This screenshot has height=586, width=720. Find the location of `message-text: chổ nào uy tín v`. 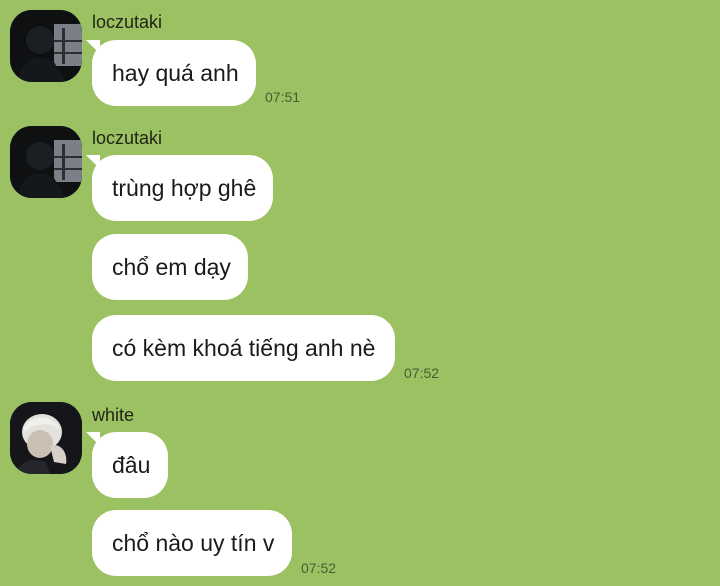

message-text: chổ nào uy tín v is located at coordinates (193, 543).